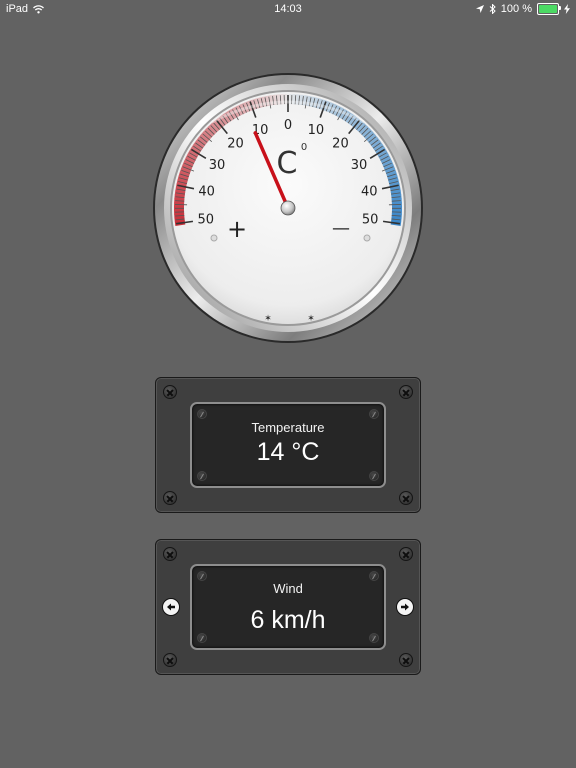 This screenshot has width=576, height=768. What do you see at coordinates (288, 620) in the screenshot?
I see `wind-value: 6 km/h` at bounding box center [288, 620].